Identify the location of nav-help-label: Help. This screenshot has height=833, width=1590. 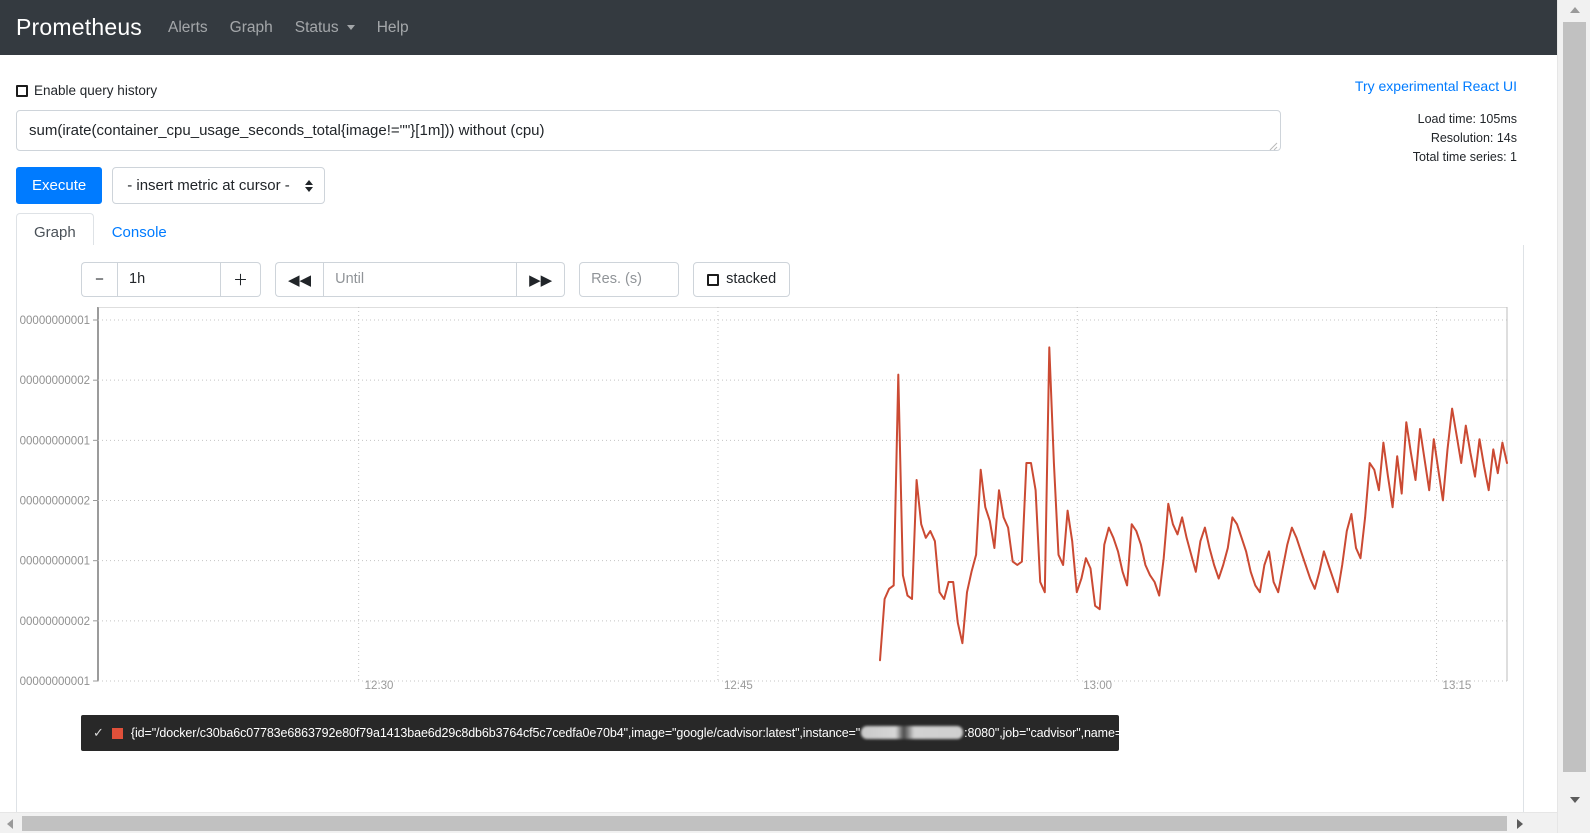
(392, 27).